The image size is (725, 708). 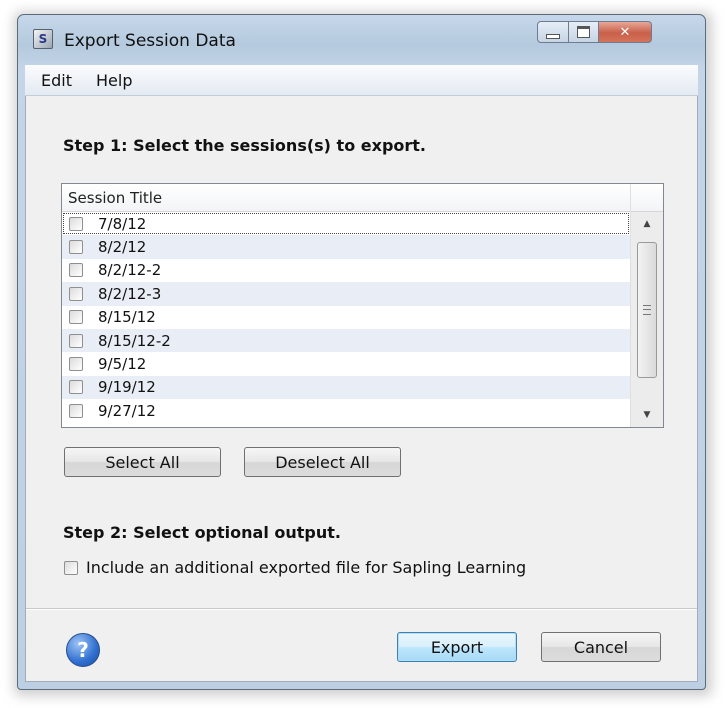 I want to click on menu-edit: Edit, so click(x=56, y=80).